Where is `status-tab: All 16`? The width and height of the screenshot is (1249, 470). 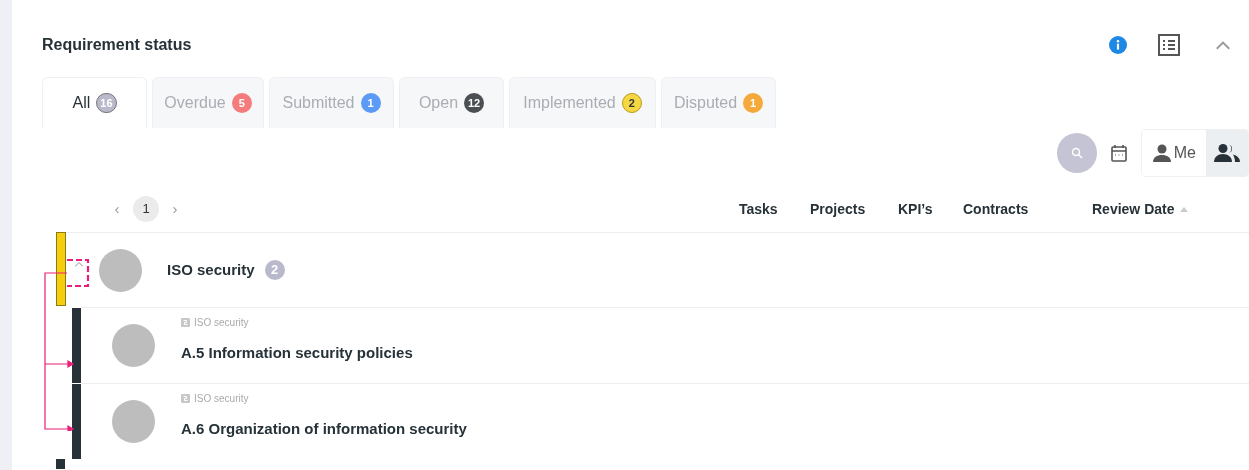
status-tab: All 16 is located at coordinates (94, 102).